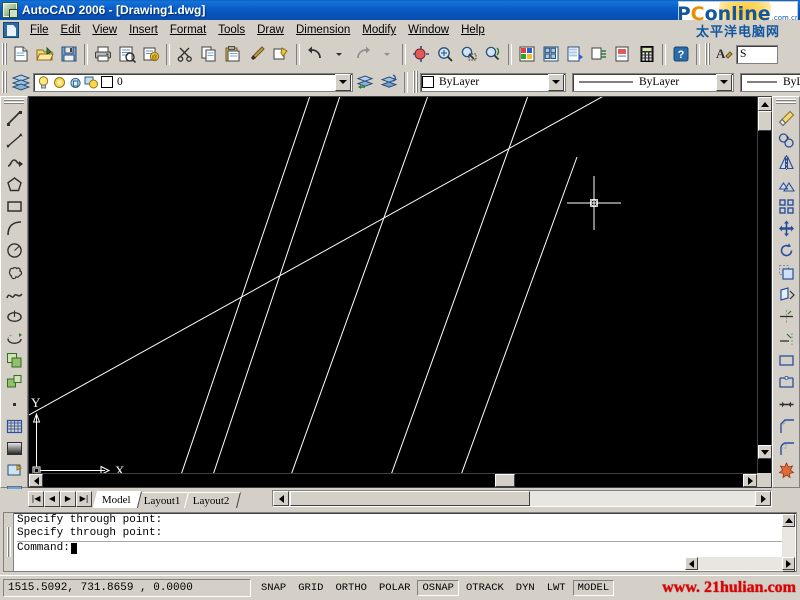  What do you see at coordinates (765, 121) in the screenshot?
I see `vertical-scroll-thumb` at bounding box center [765, 121].